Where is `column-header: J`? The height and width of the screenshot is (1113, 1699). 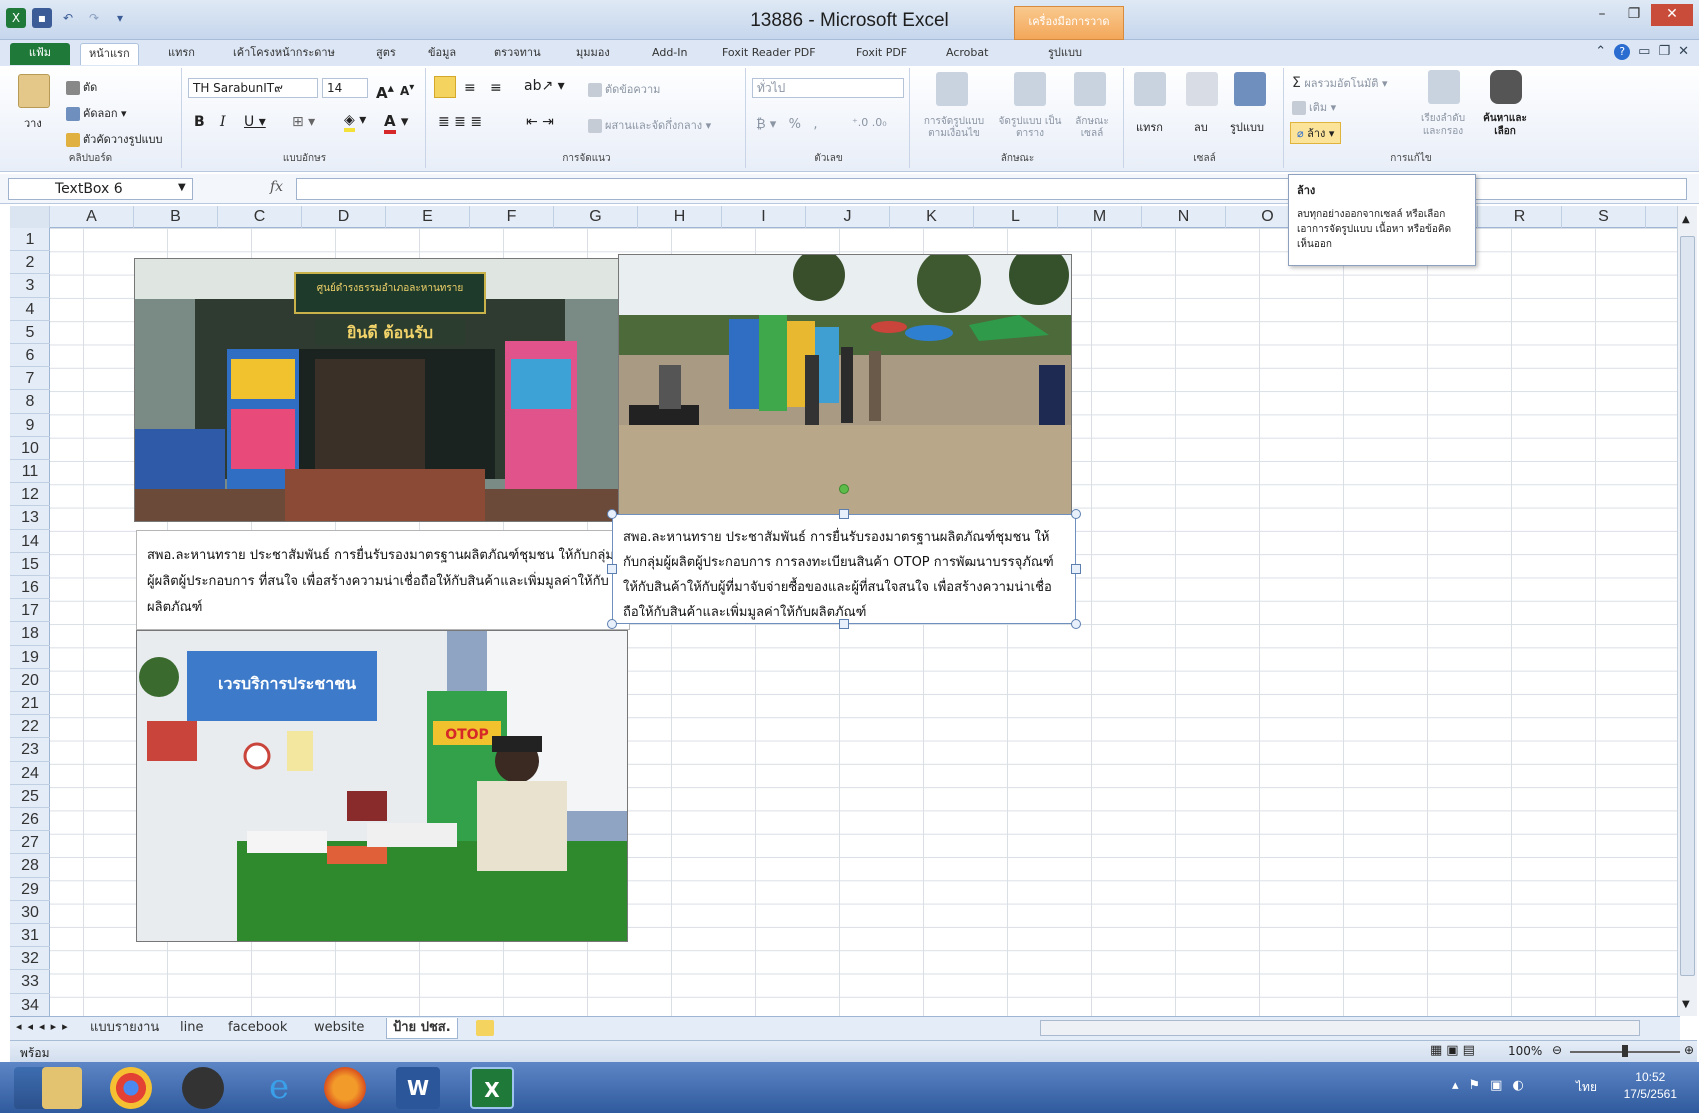 column-header: J is located at coordinates (848, 217).